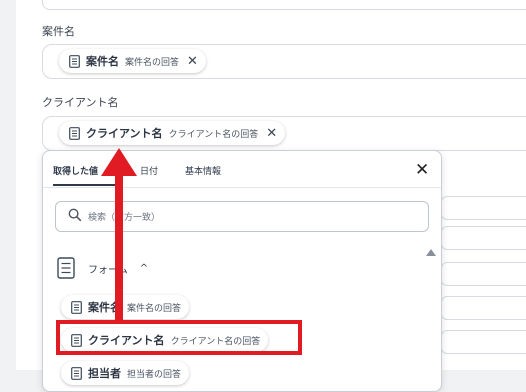  I want to click on chip-name: 案件名, so click(102, 61).